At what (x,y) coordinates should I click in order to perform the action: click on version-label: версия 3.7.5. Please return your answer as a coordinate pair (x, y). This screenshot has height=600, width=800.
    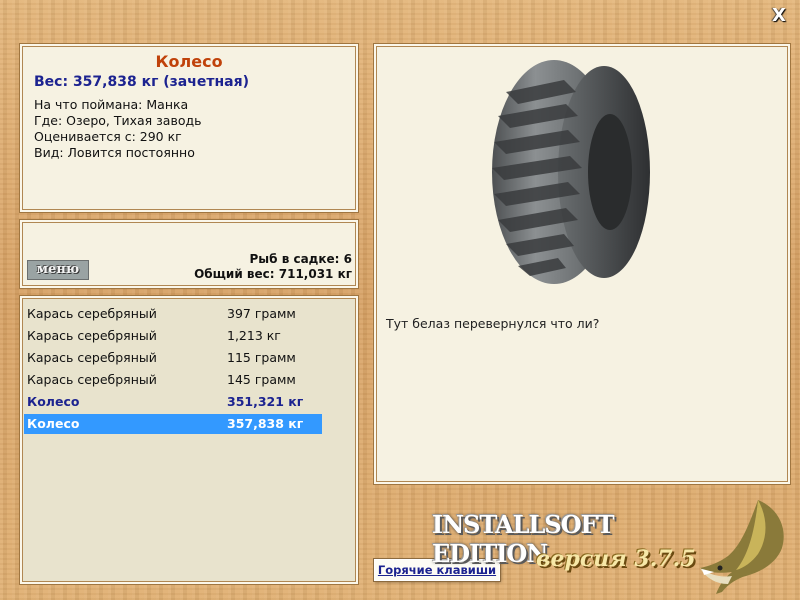
    Looking at the image, I should click on (616, 559).